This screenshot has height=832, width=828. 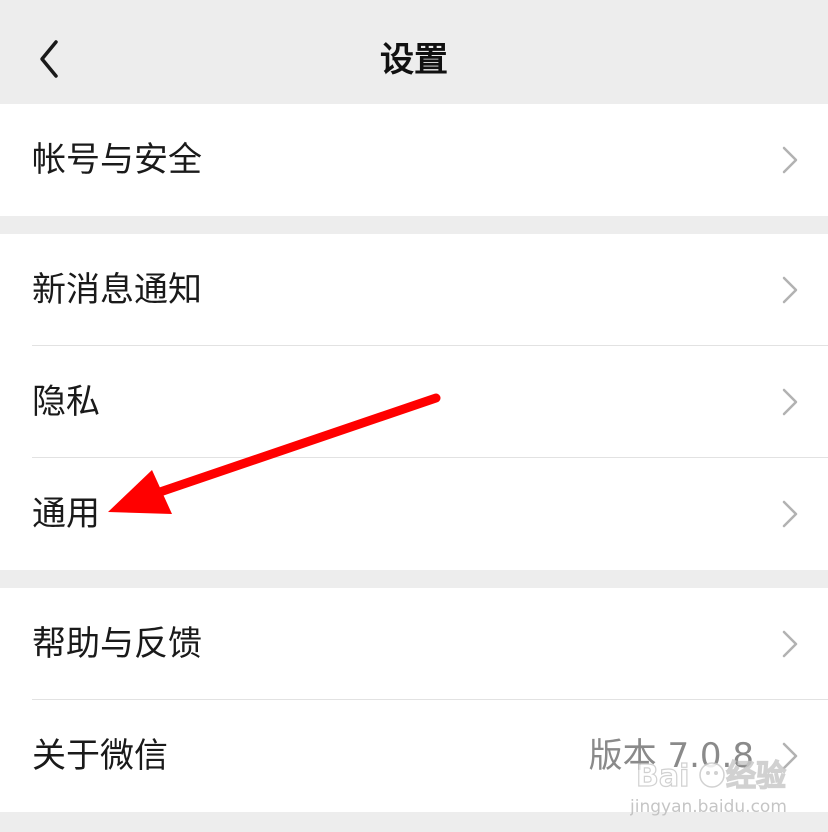 What do you see at coordinates (117, 160) in the screenshot?
I see `row-label: 帐号与安全` at bounding box center [117, 160].